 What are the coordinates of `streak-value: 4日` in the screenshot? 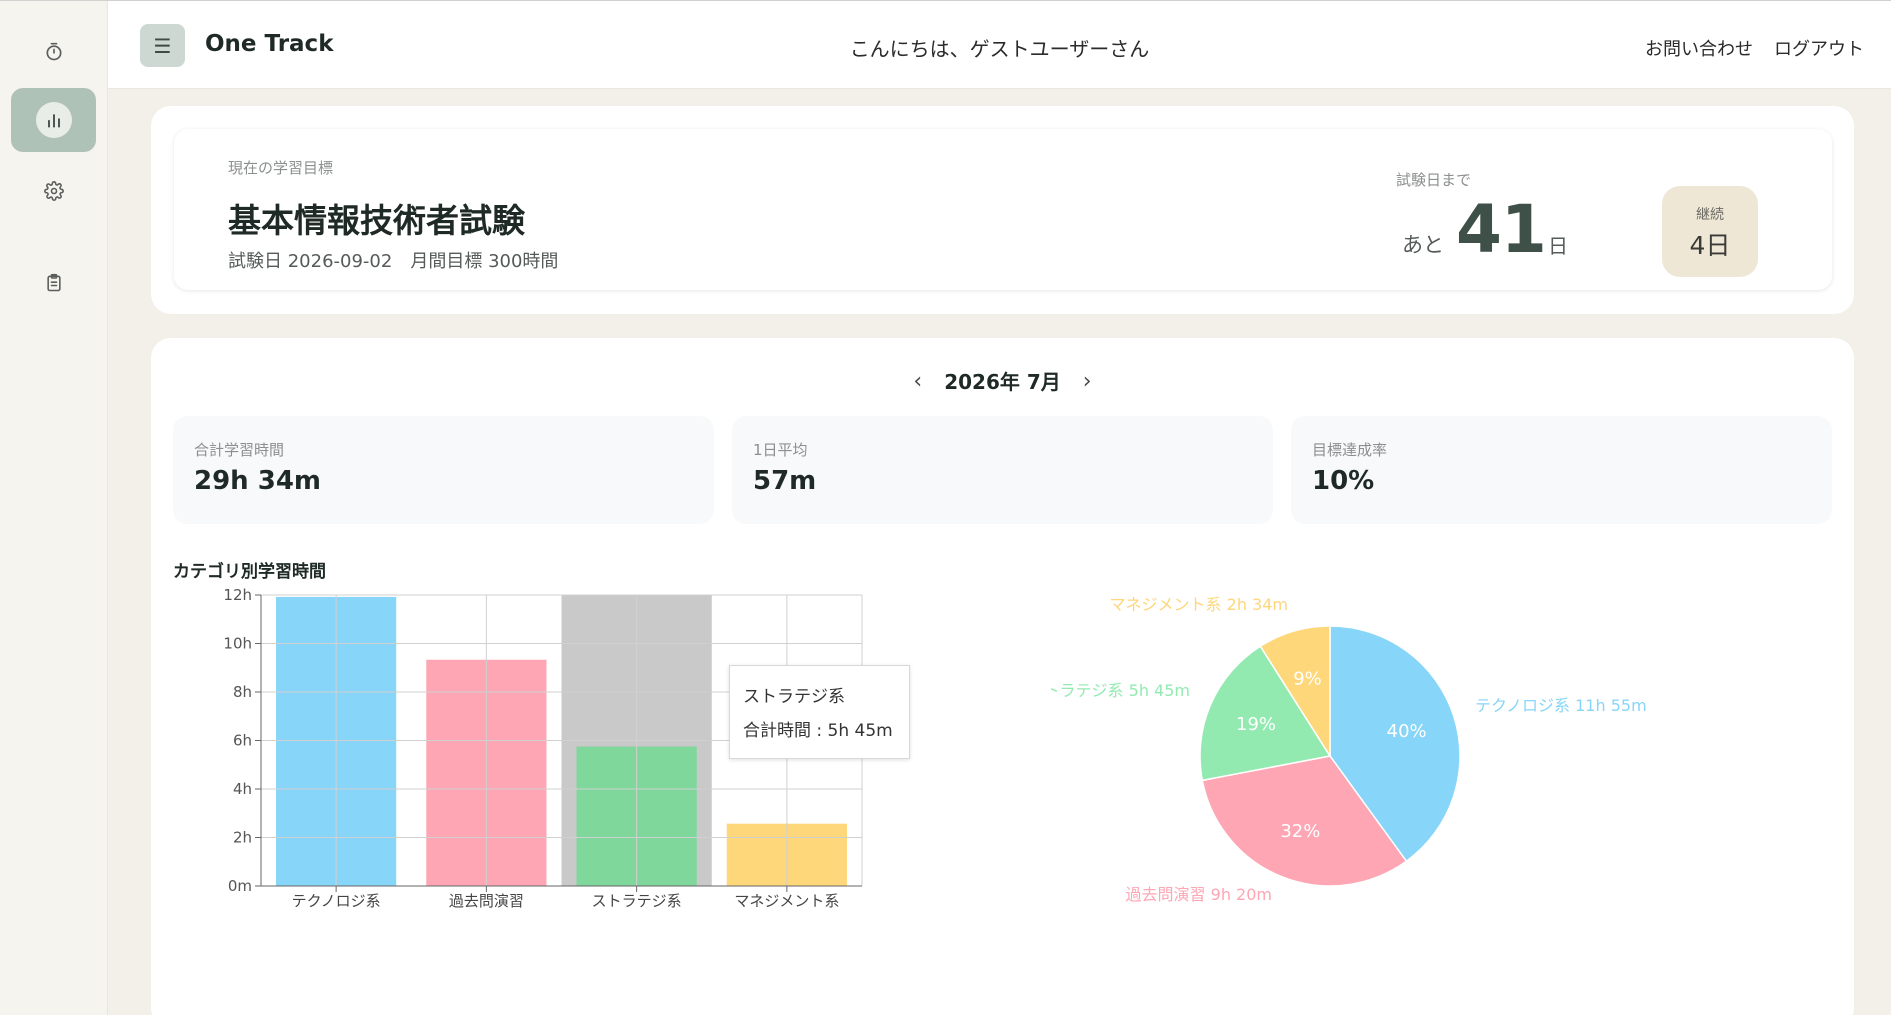 It's located at (1710, 245).